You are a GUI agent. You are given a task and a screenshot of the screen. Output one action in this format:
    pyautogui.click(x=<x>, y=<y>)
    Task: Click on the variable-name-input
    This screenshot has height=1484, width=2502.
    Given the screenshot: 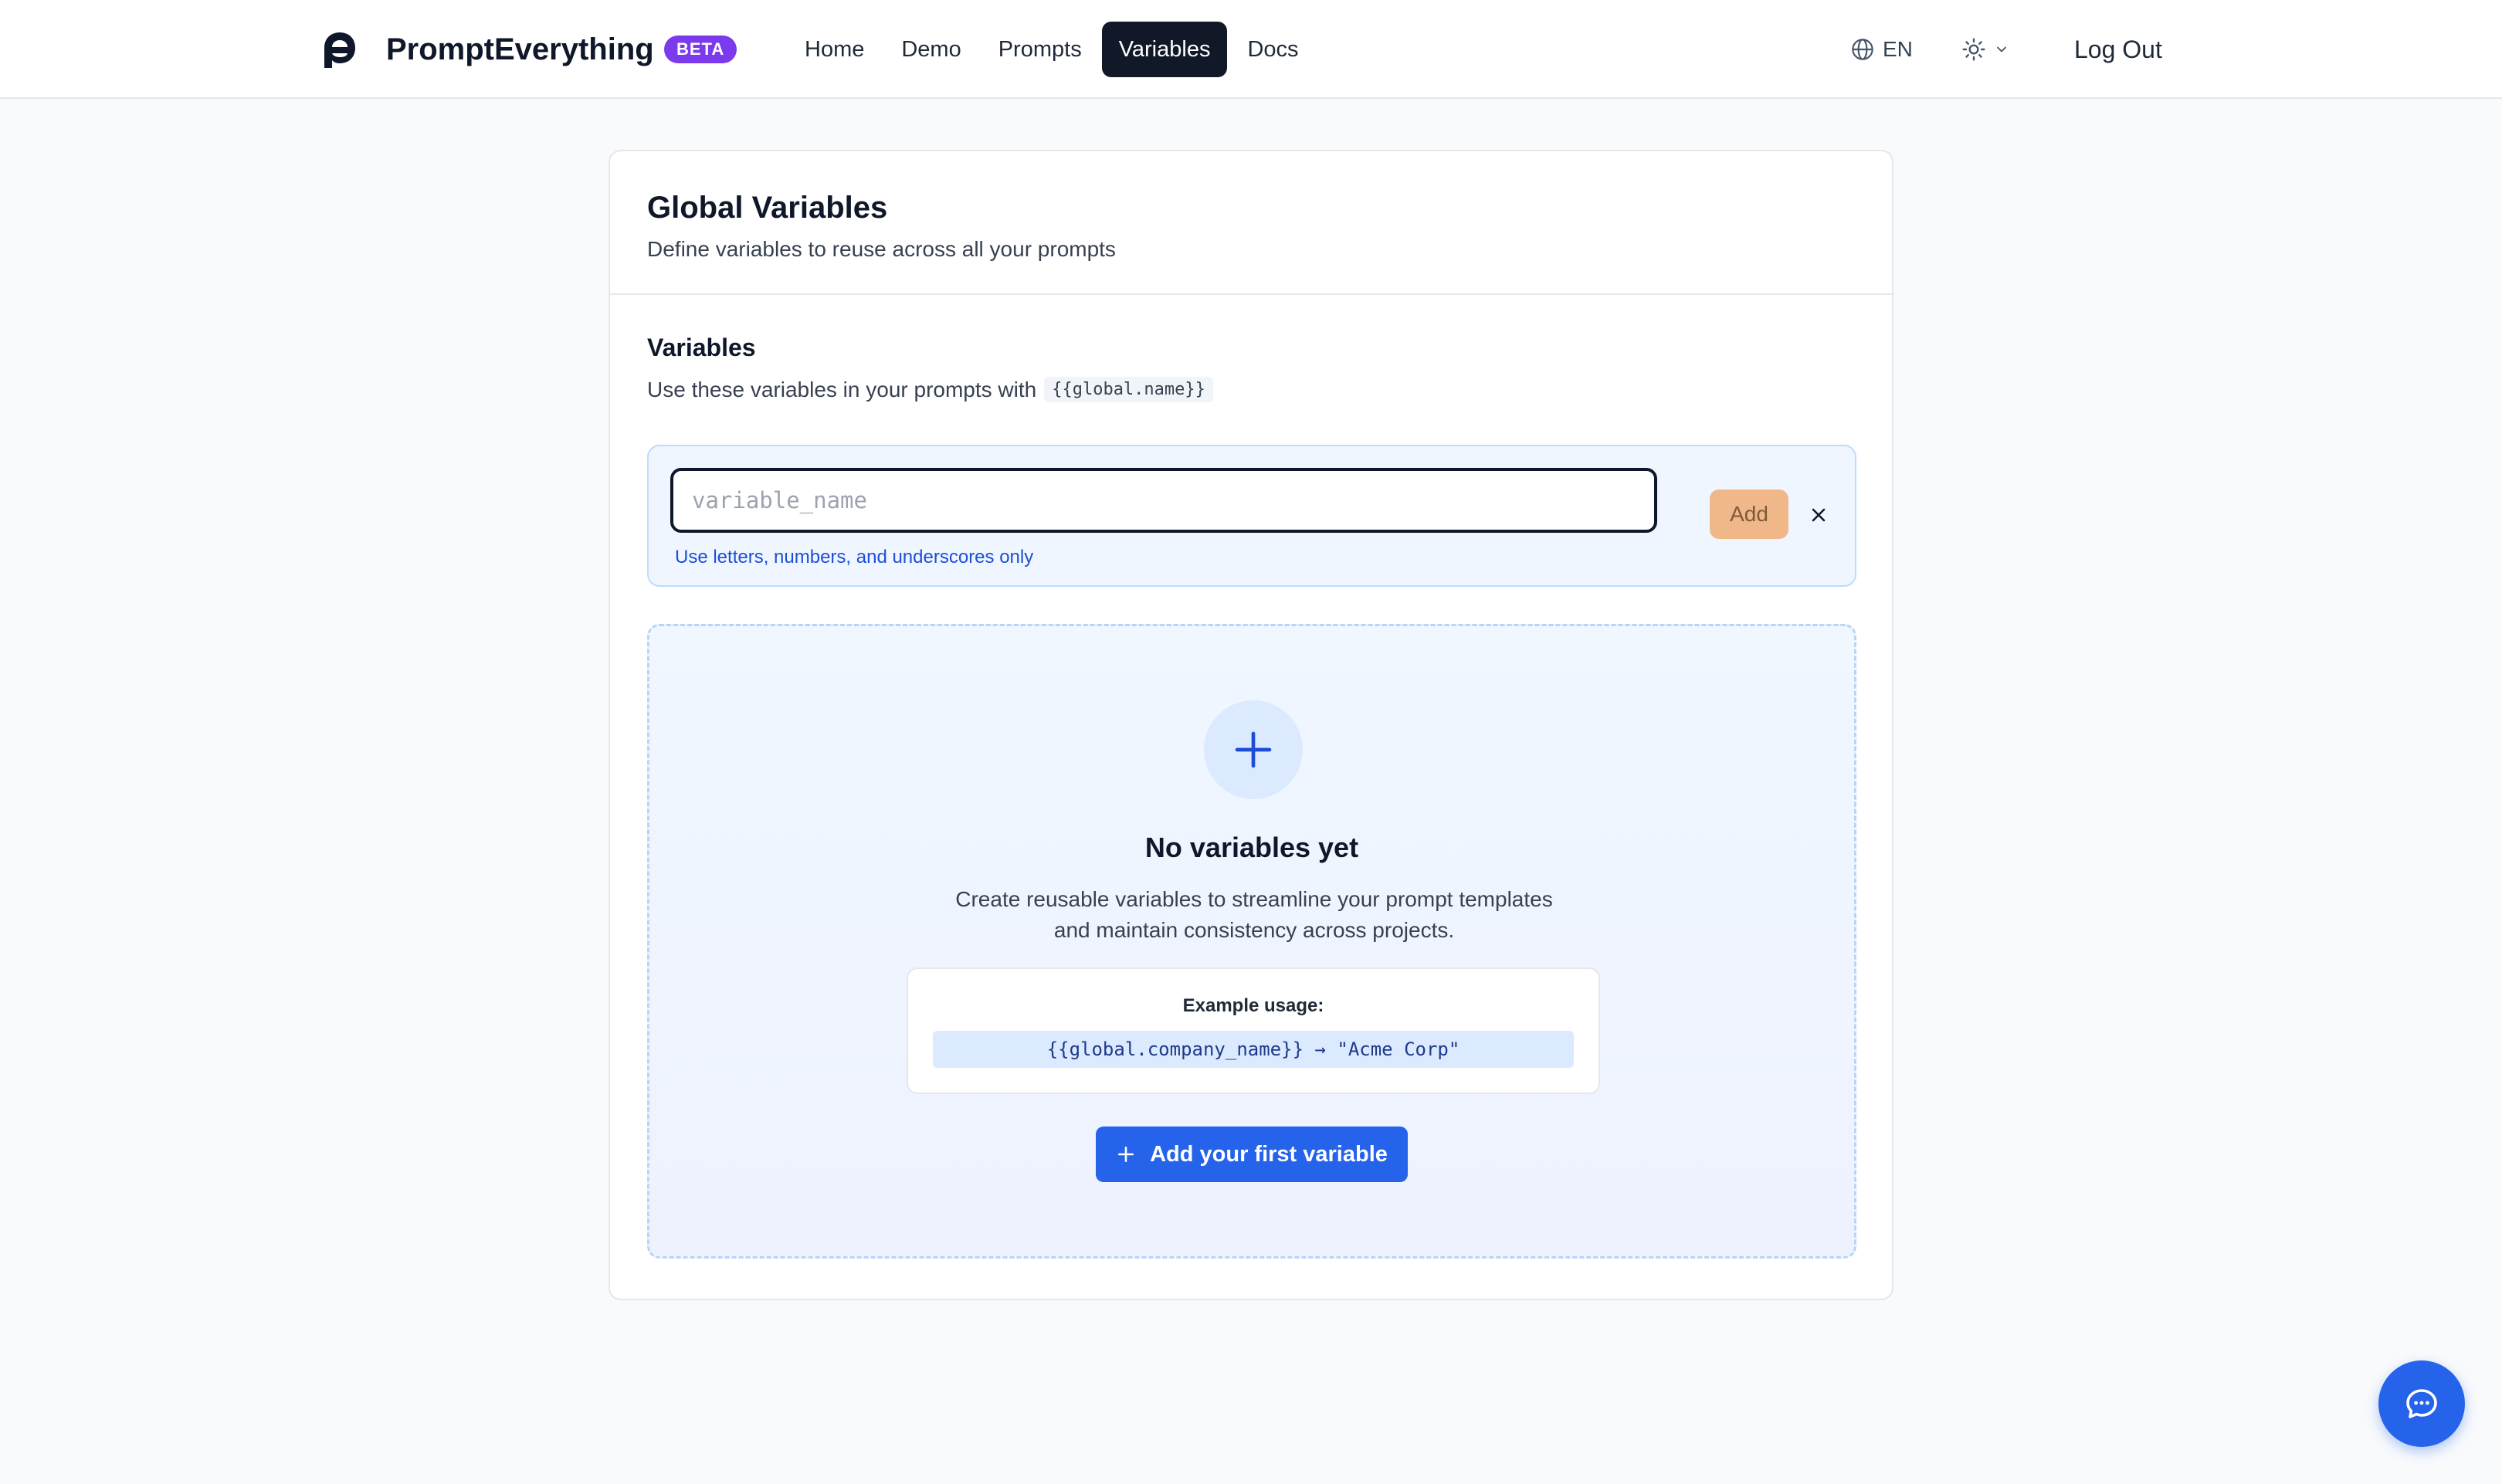 What is the action you would take?
    pyautogui.click(x=1163, y=501)
    